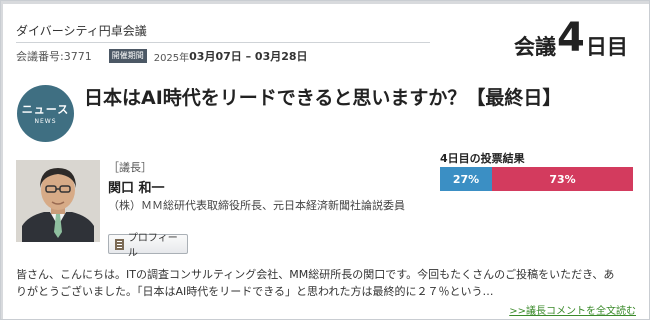 This screenshot has height=320, width=650. I want to click on vote-result-bar: 27% 73%, so click(536, 179).